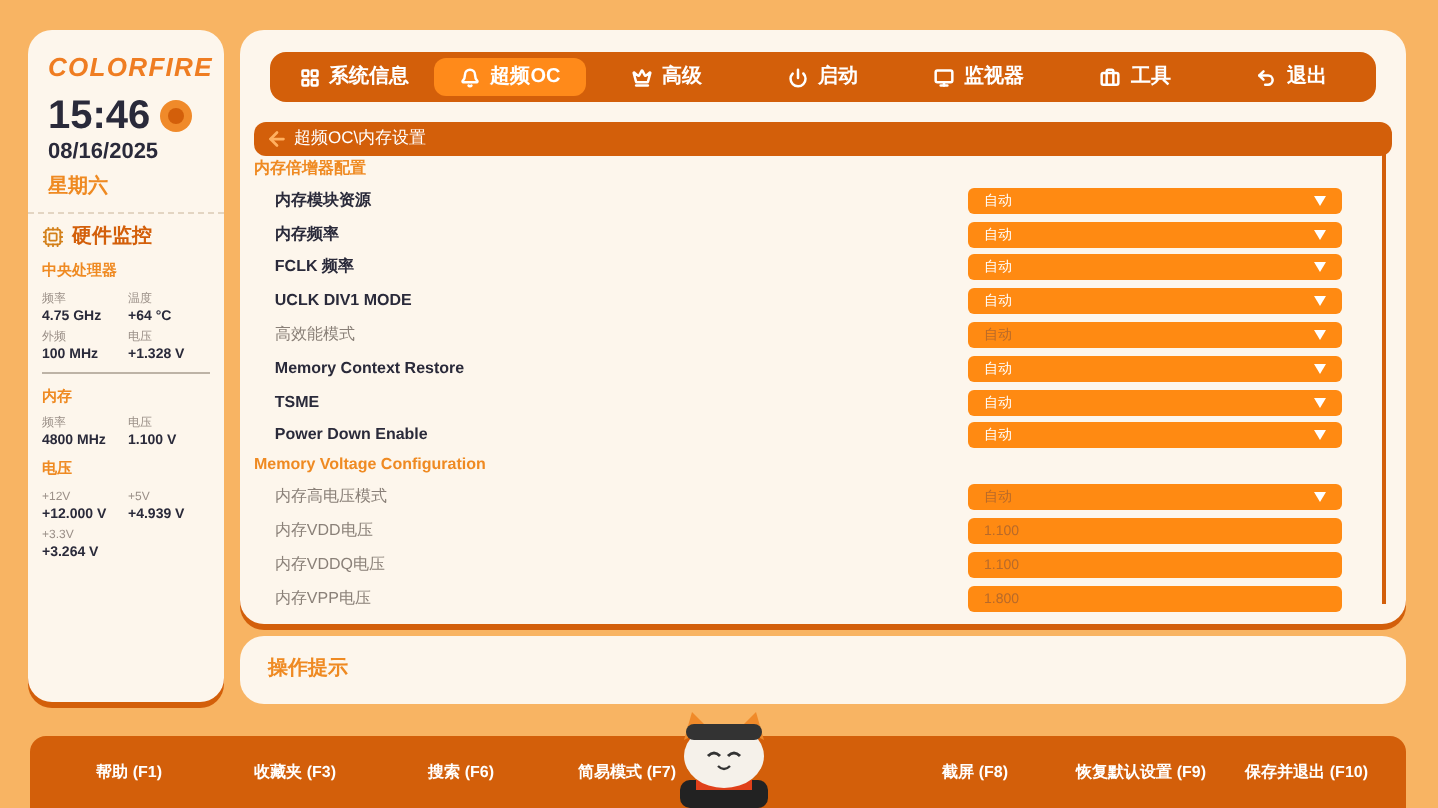 The width and height of the screenshot is (1438, 808). Describe the element at coordinates (641, 77) in the screenshot. I see `crown-icon` at that location.